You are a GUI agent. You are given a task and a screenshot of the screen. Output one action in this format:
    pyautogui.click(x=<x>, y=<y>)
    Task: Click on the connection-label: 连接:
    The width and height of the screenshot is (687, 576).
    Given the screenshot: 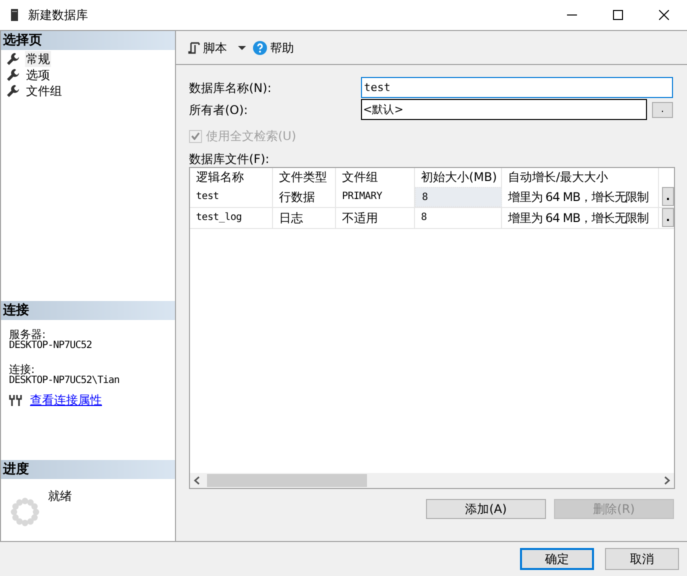 What is the action you would take?
    pyautogui.click(x=22, y=369)
    